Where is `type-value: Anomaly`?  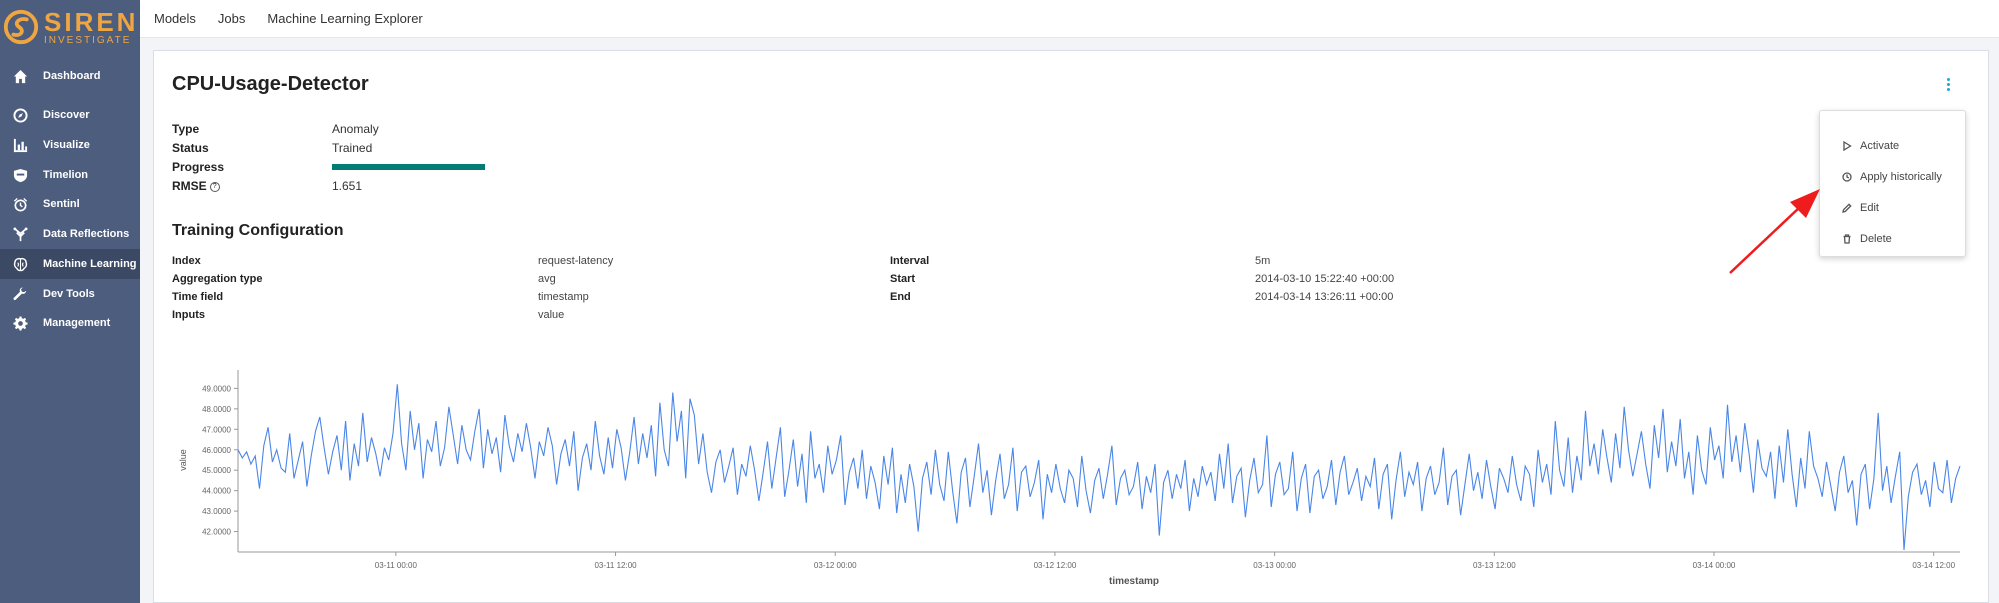
type-value: Anomaly is located at coordinates (355, 129).